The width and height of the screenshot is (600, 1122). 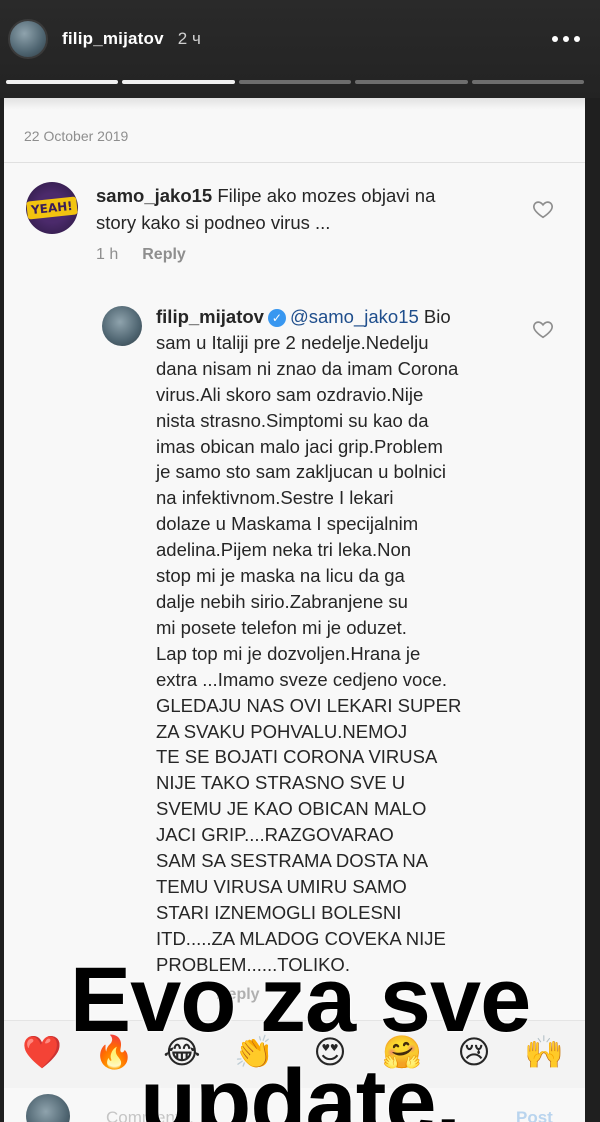 I want to click on mention-link: @samo_jako15, so click(x=354, y=316).